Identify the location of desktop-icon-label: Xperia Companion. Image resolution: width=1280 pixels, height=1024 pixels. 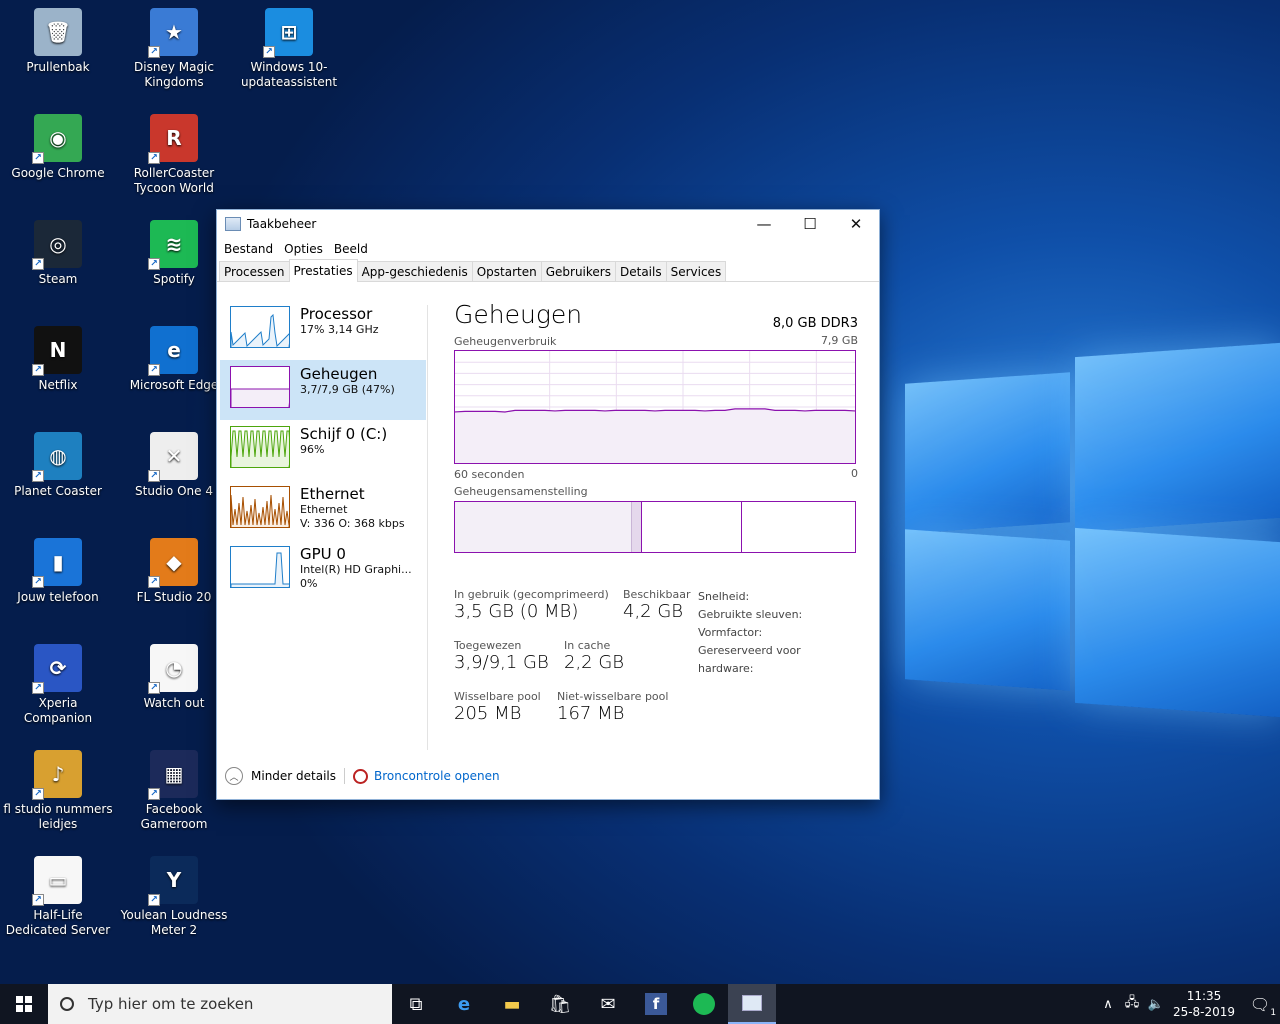
(58, 710).